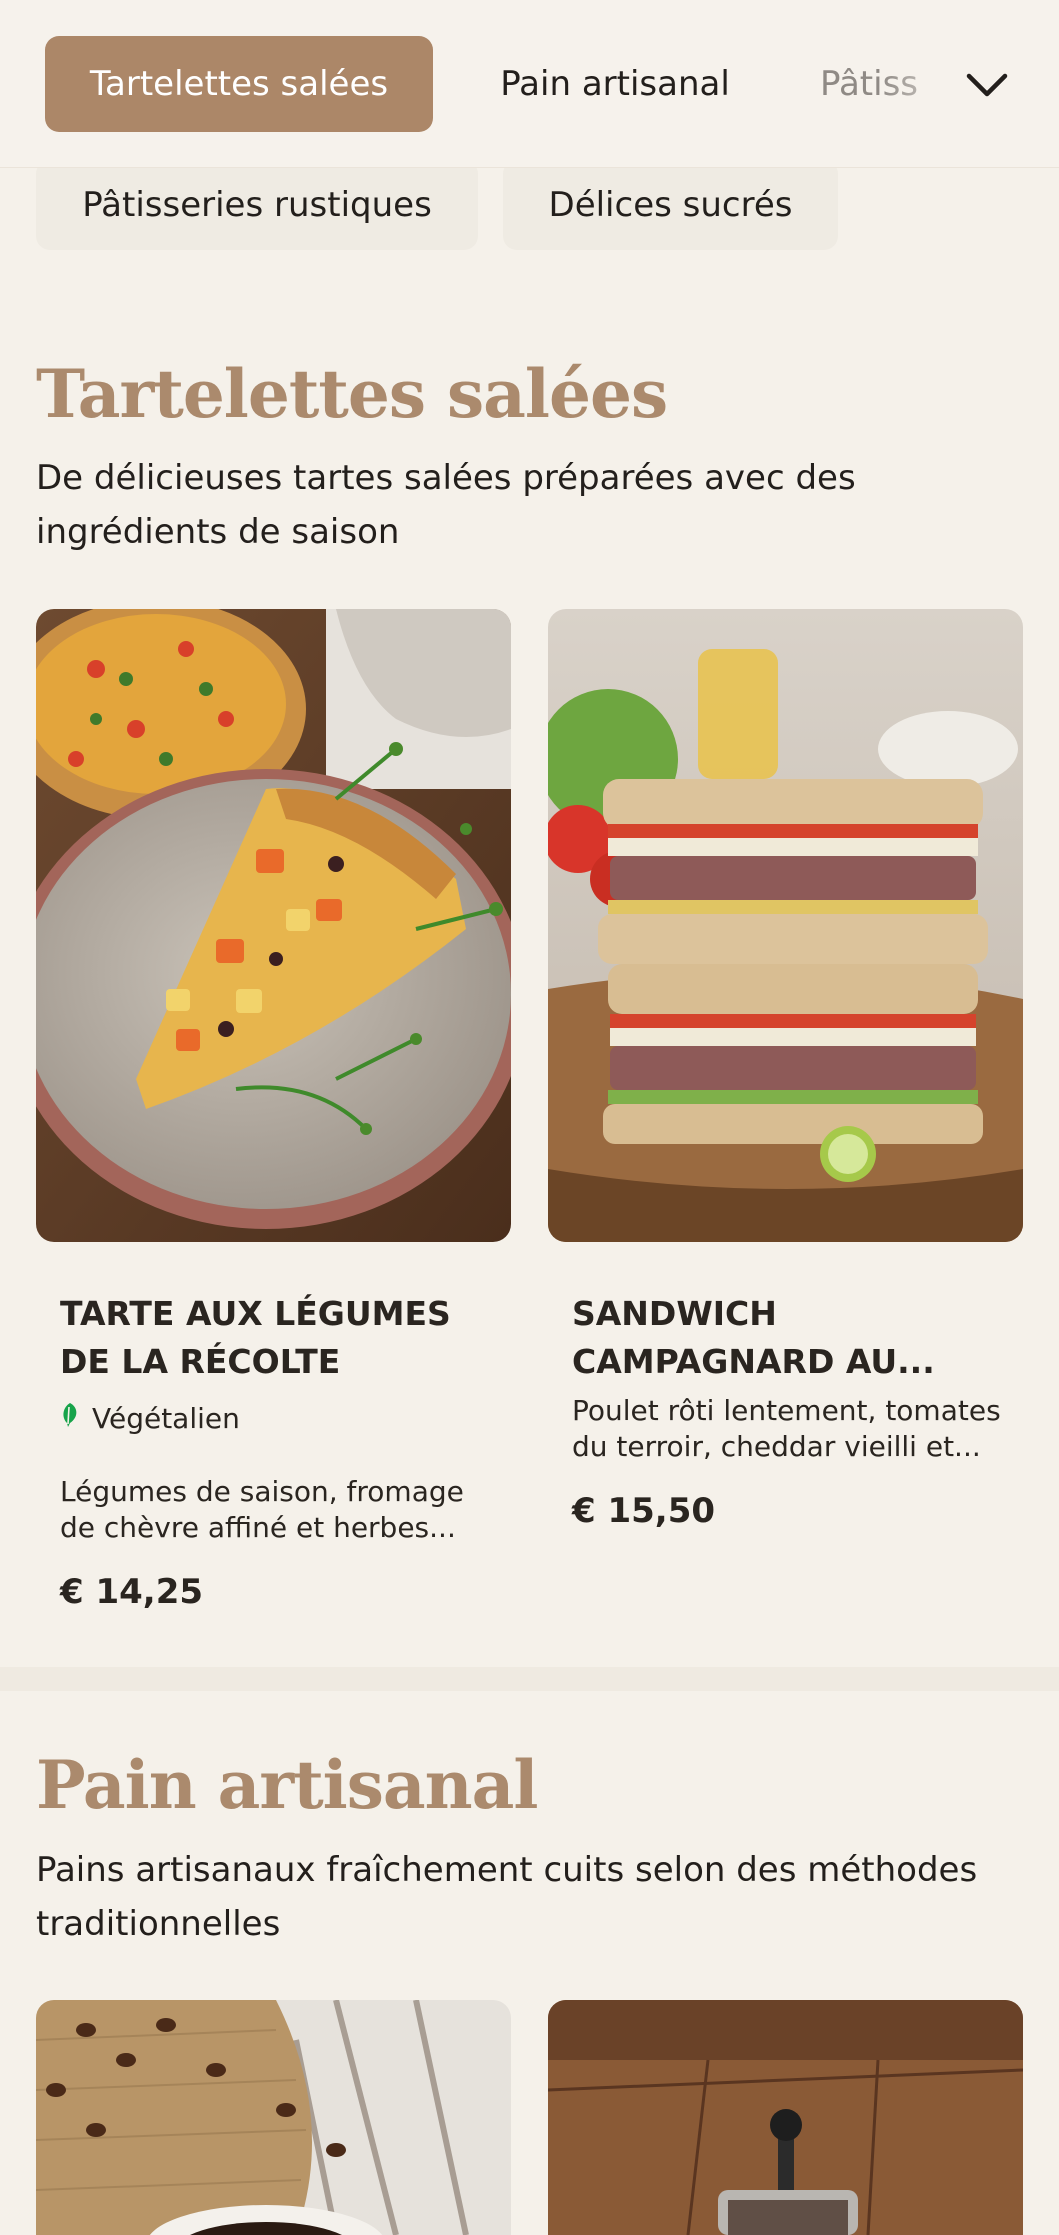 The image size is (1059, 2235). What do you see at coordinates (166, 1418) in the screenshot?
I see `badge-label: Végétalien` at bounding box center [166, 1418].